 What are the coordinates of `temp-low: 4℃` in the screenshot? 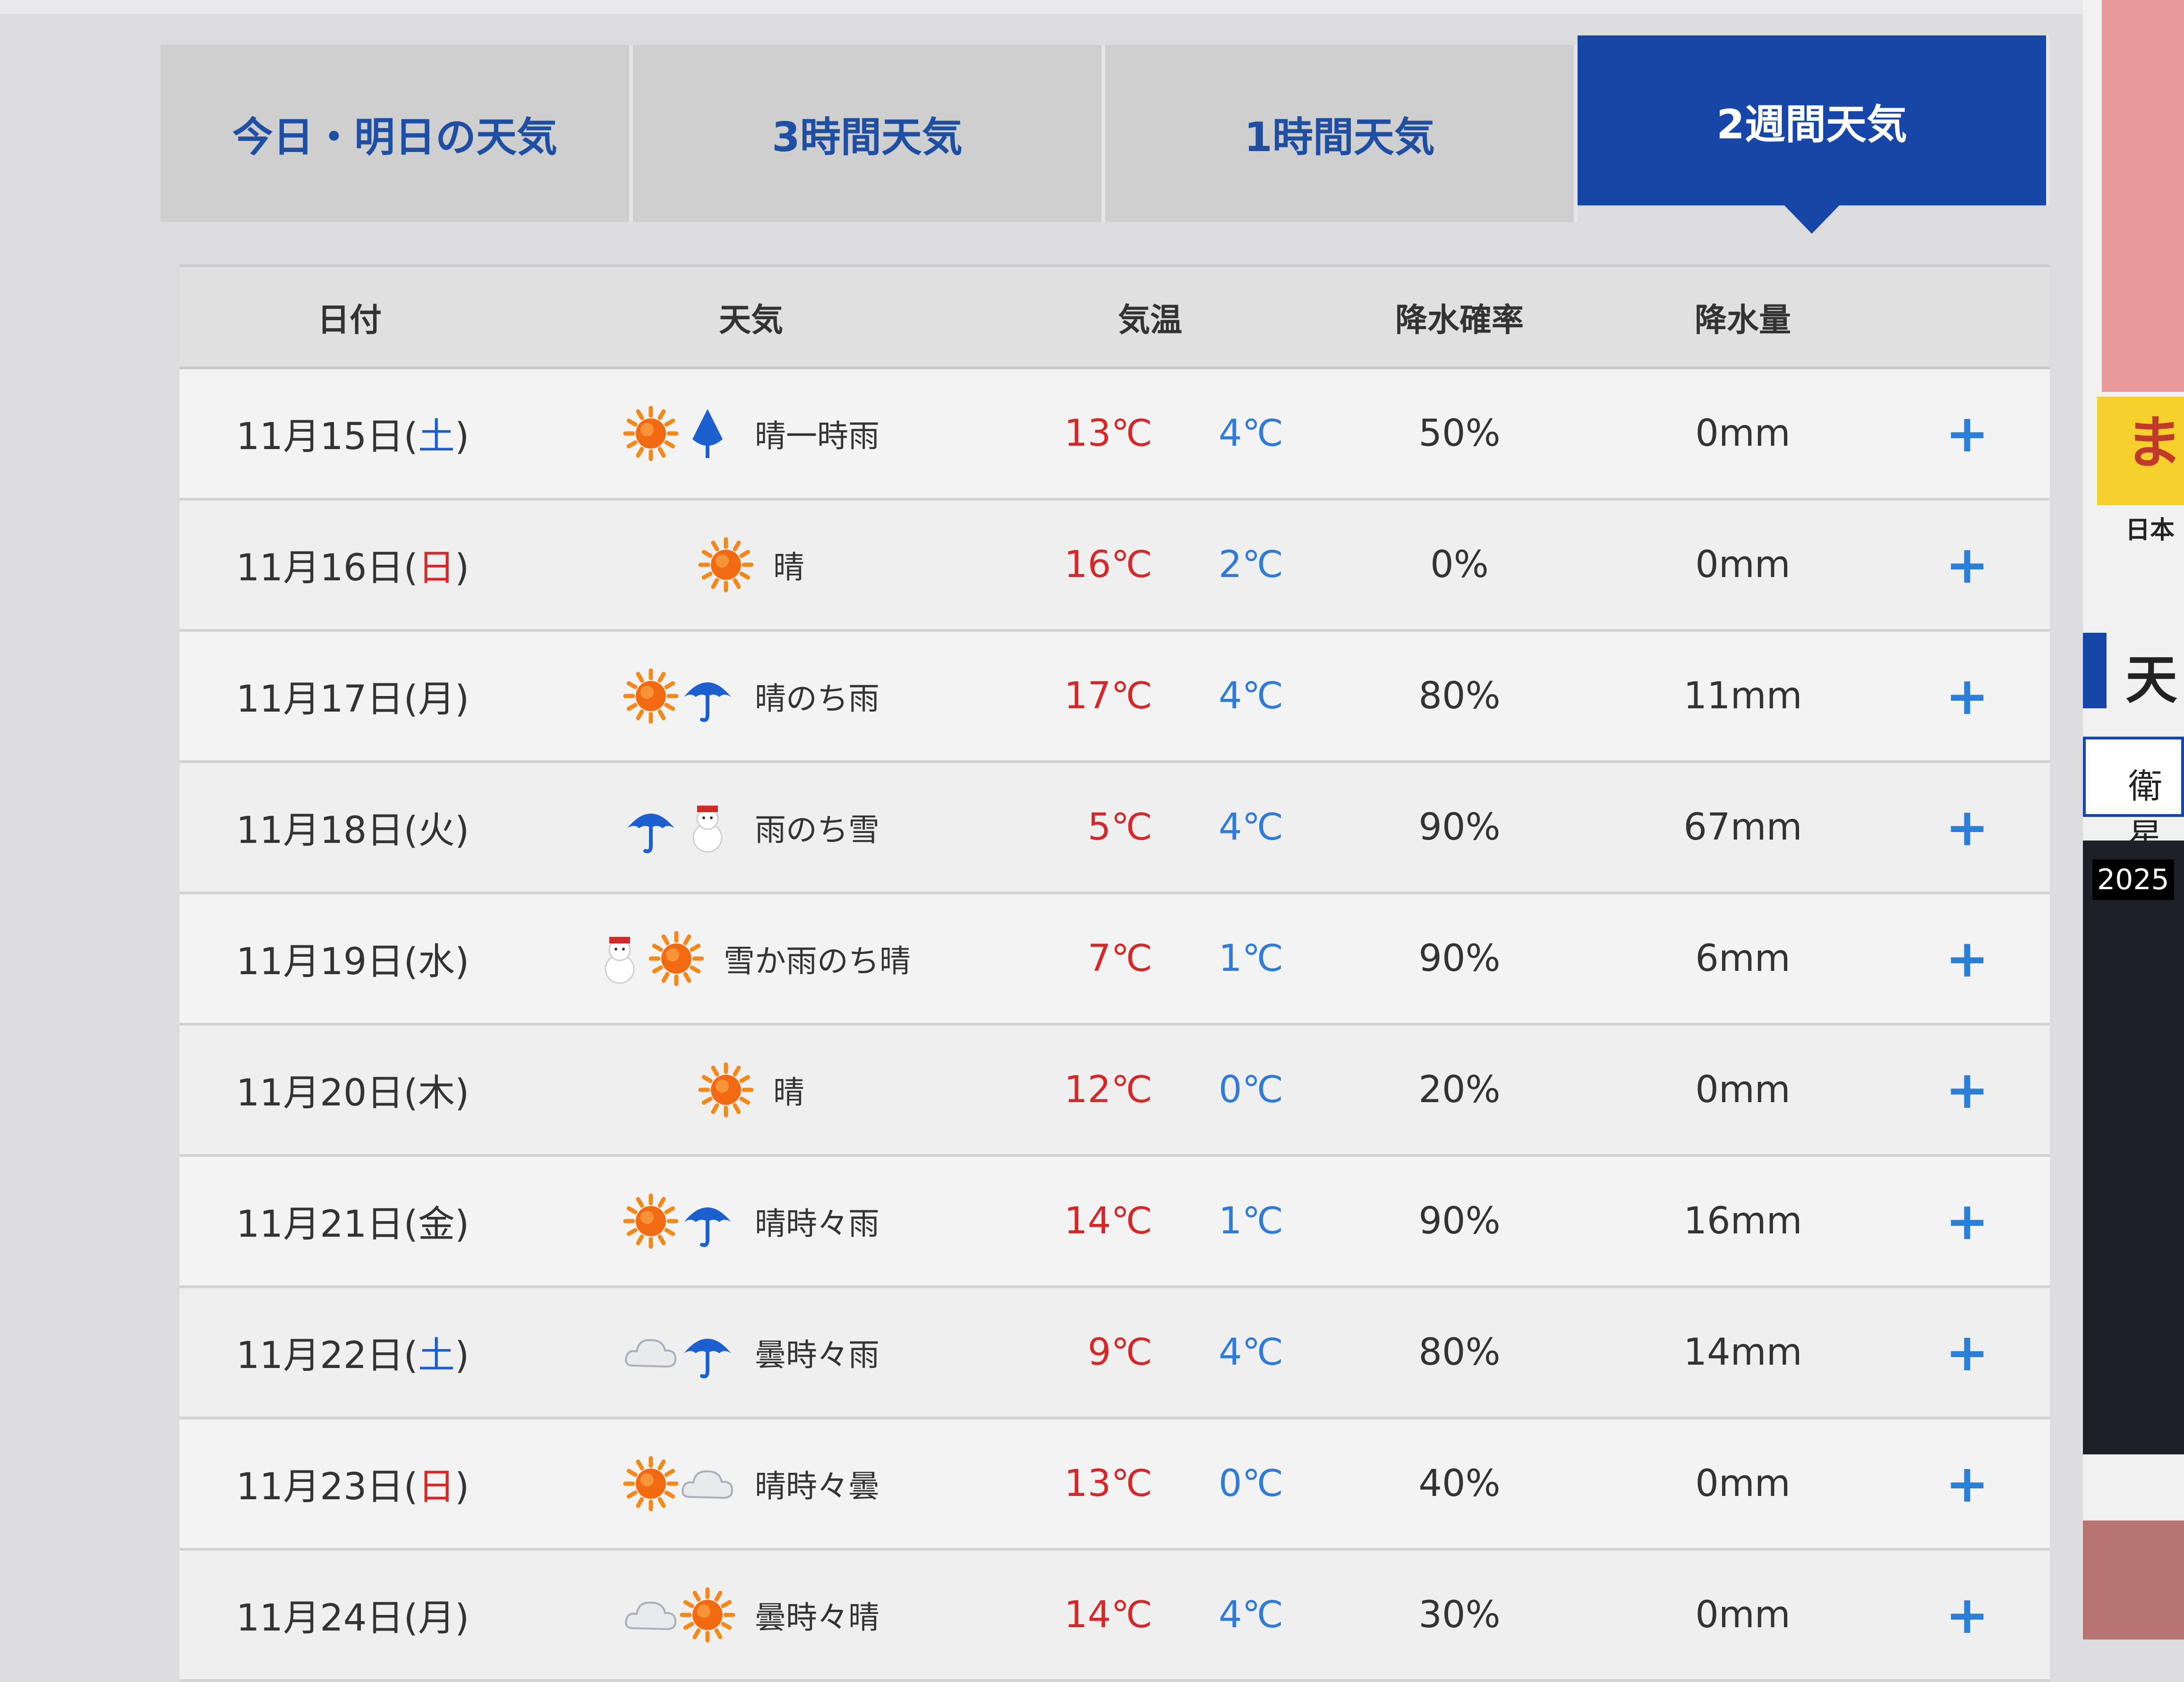 It's located at (1251, 434).